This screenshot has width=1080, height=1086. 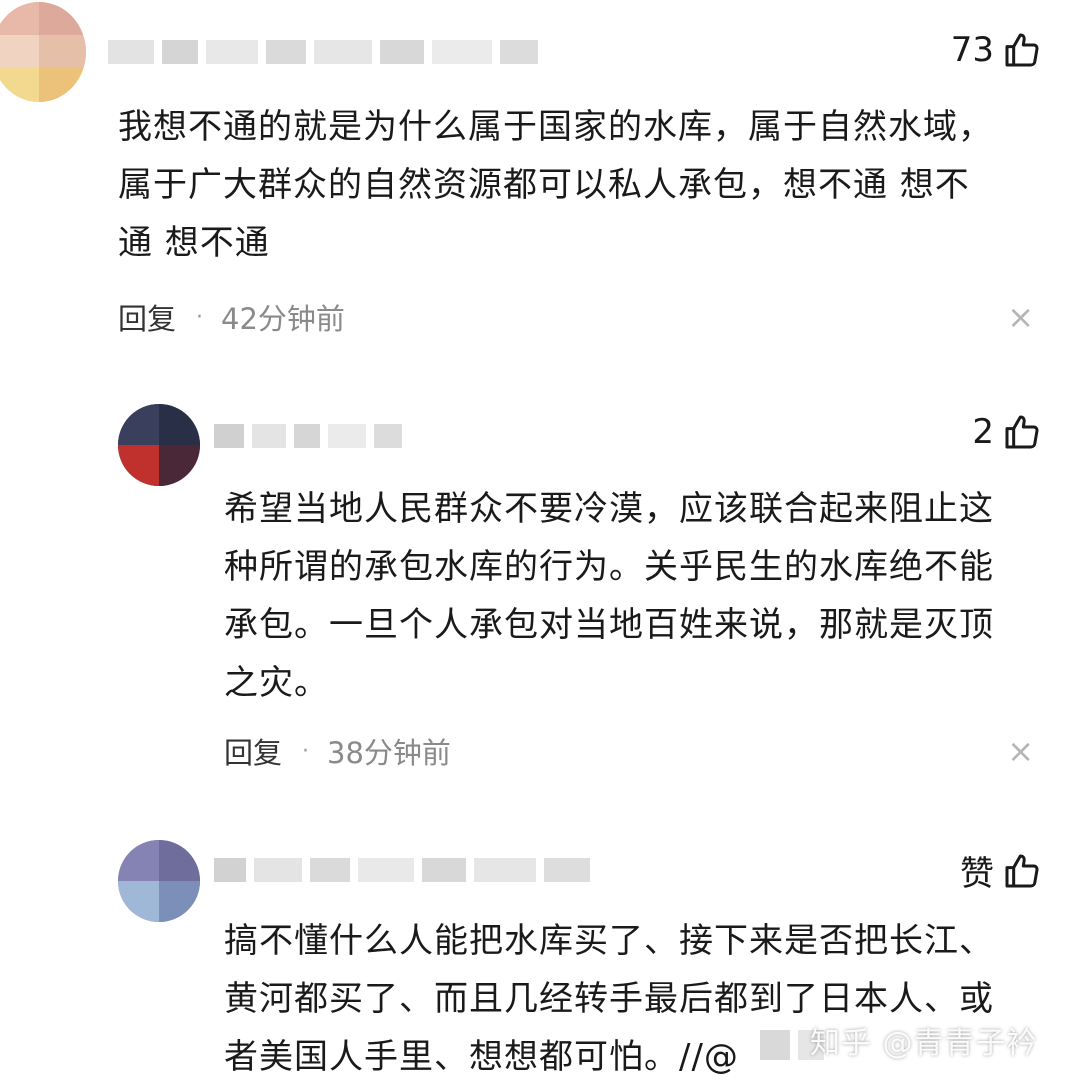 I want to click on watermark: 知乎 @青青子衿, so click(x=924, y=1043).